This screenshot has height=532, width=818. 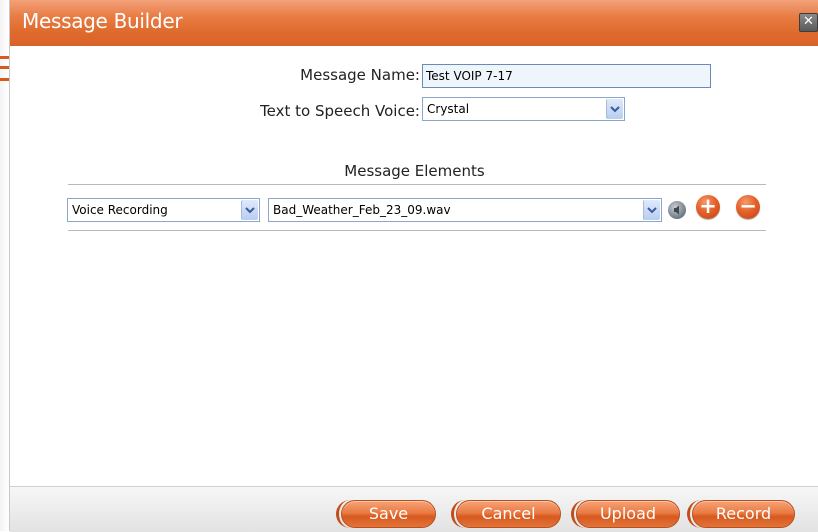 I want to click on tts-voice-value: Crystal, so click(x=448, y=109).